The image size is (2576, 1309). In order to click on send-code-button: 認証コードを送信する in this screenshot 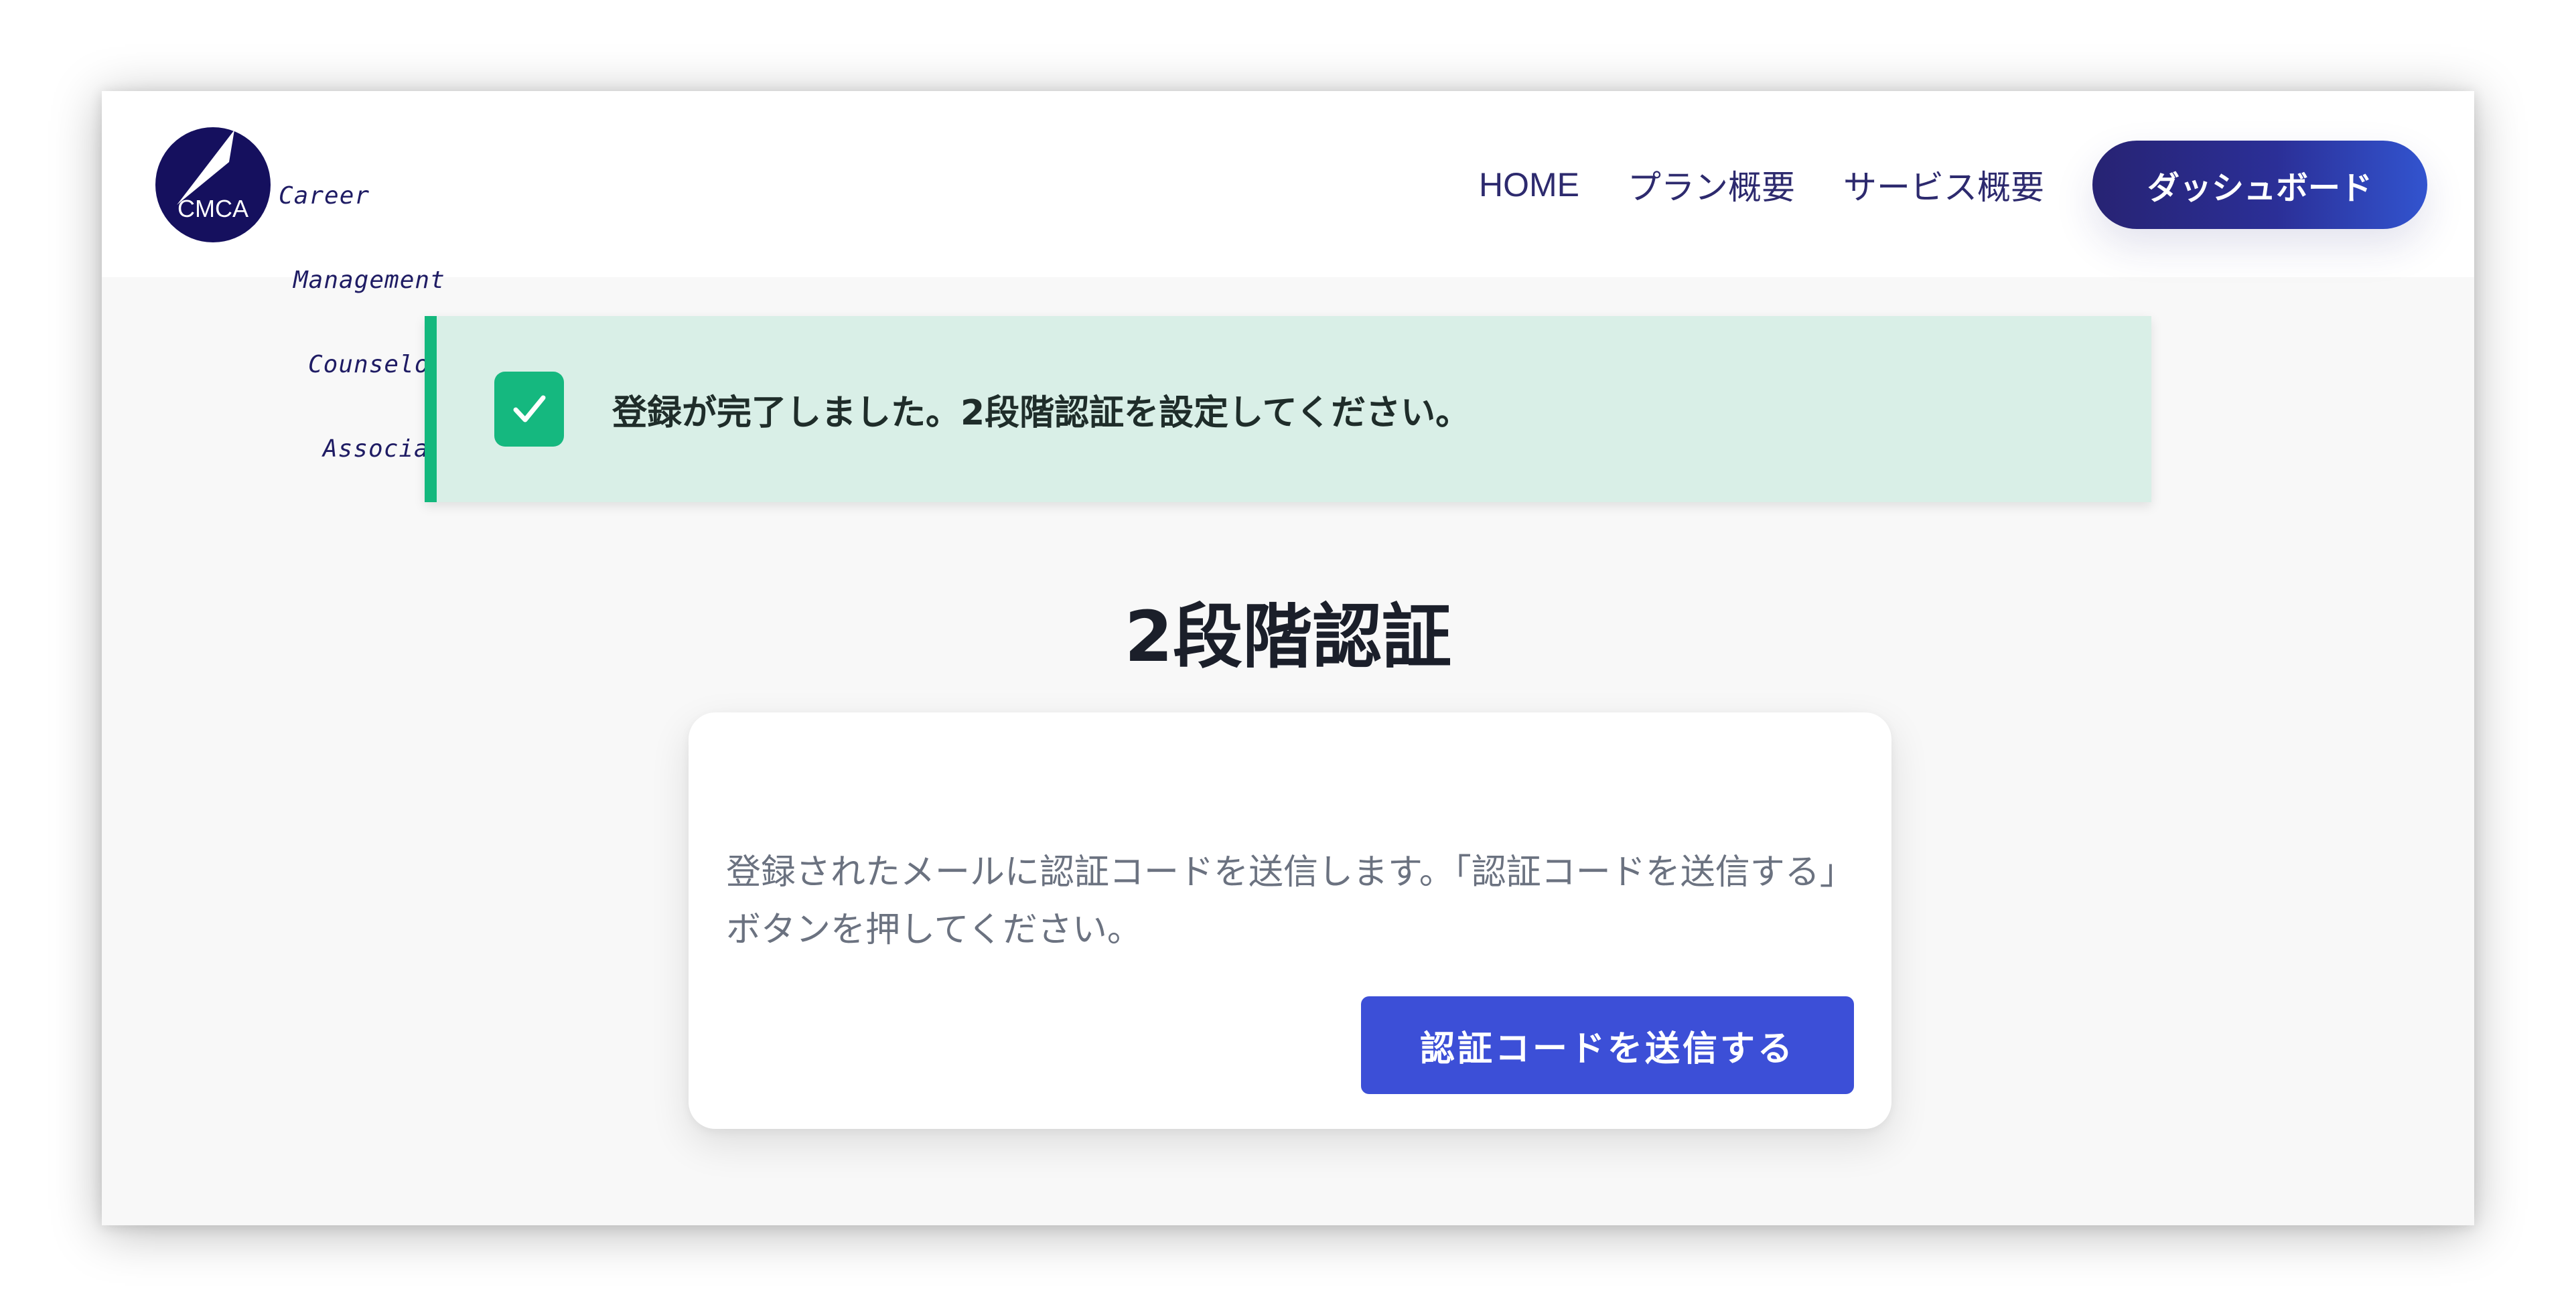, I will do `click(1607, 1045)`.